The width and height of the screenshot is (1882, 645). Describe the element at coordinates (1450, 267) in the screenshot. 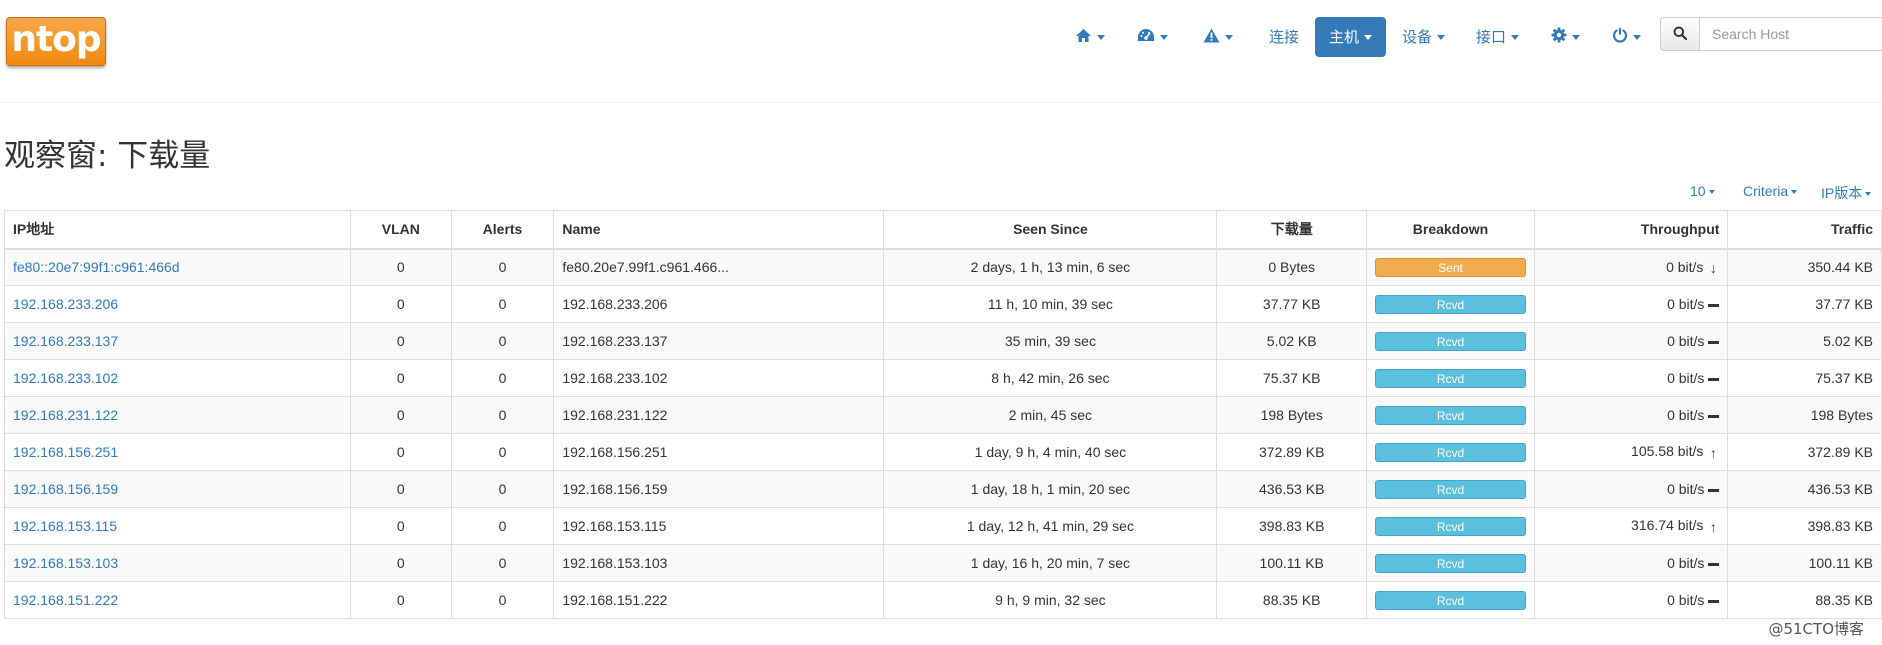

I see `breakdown-bar: Sent` at that location.